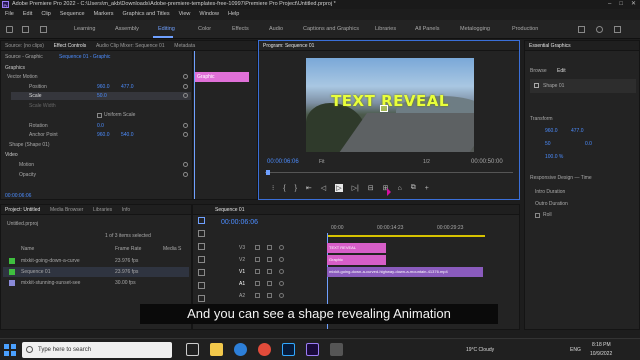 The width and height of the screenshot is (640, 360). What do you see at coordinates (102, 96) in the screenshot?
I see `scale-value: 50.0` at bounding box center [102, 96].